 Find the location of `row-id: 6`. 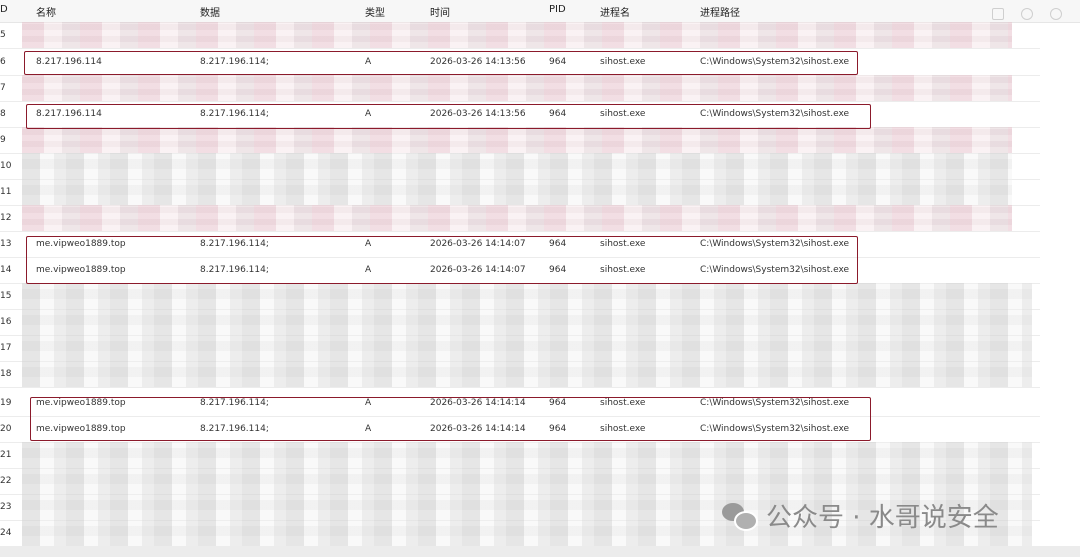

row-id: 6 is located at coordinates (3, 62).